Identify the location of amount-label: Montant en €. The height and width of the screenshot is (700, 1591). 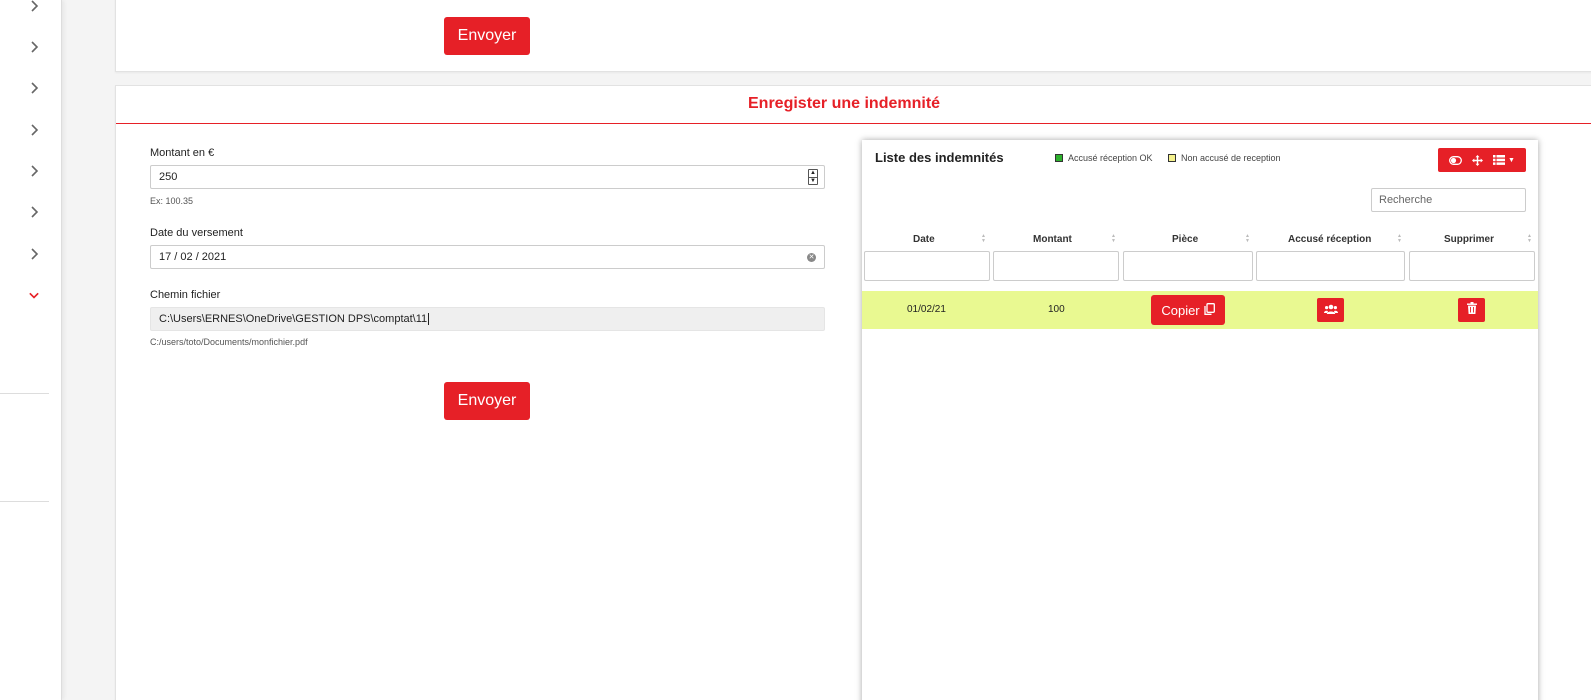
(182, 153).